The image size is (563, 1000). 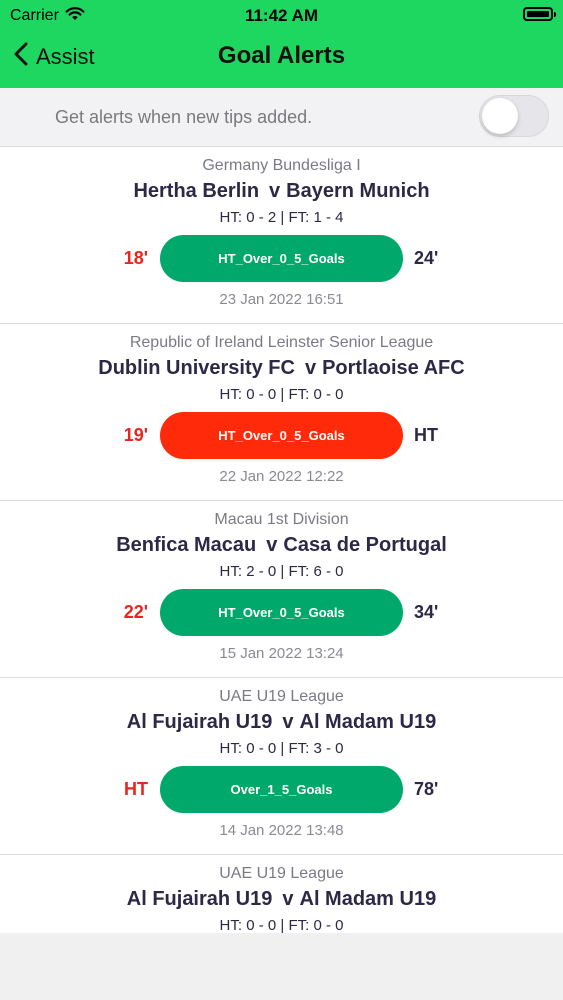 I want to click on new-tips-alert-toggle, so click(x=514, y=116).